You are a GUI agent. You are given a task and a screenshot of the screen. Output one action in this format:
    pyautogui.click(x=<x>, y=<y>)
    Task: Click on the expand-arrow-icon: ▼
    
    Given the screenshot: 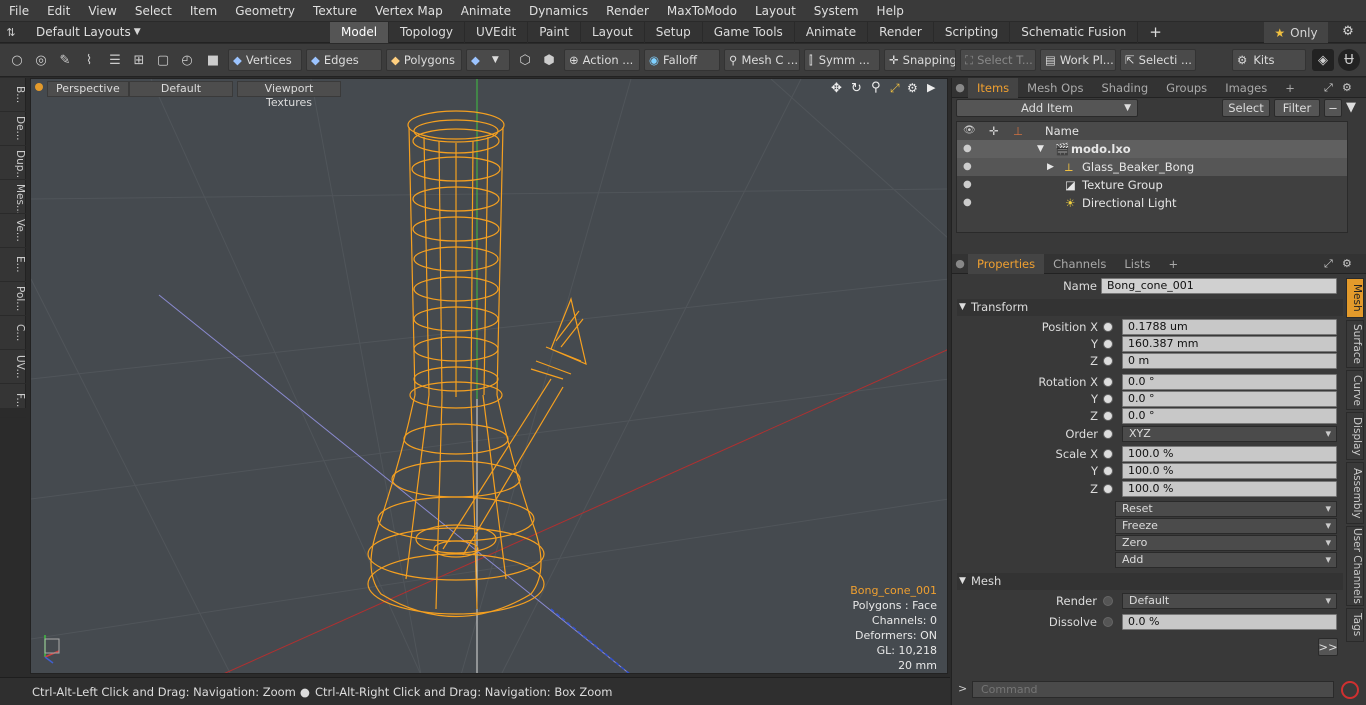 What is the action you would take?
    pyautogui.click(x=1040, y=149)
    